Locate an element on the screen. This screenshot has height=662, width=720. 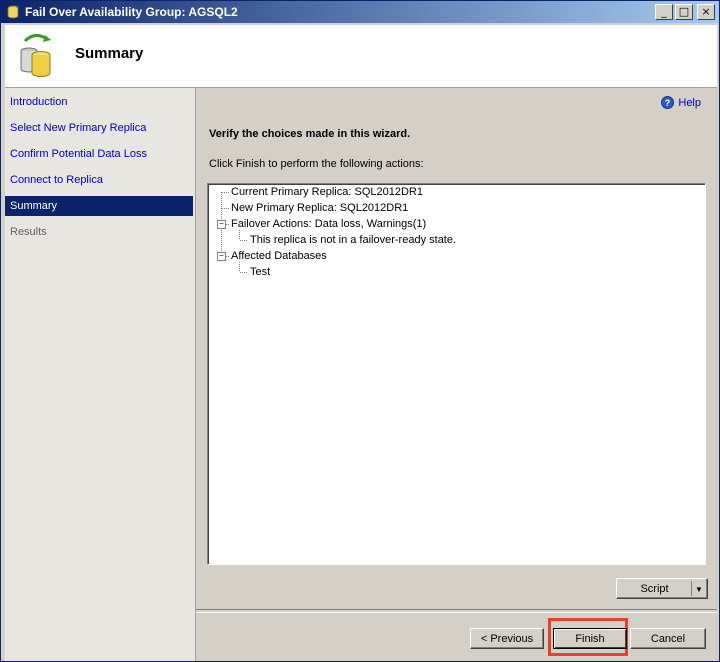
tree-node-failover-actions: Failover Actions: Data loss, Warnings(1) is located at coordinates (328, 224).